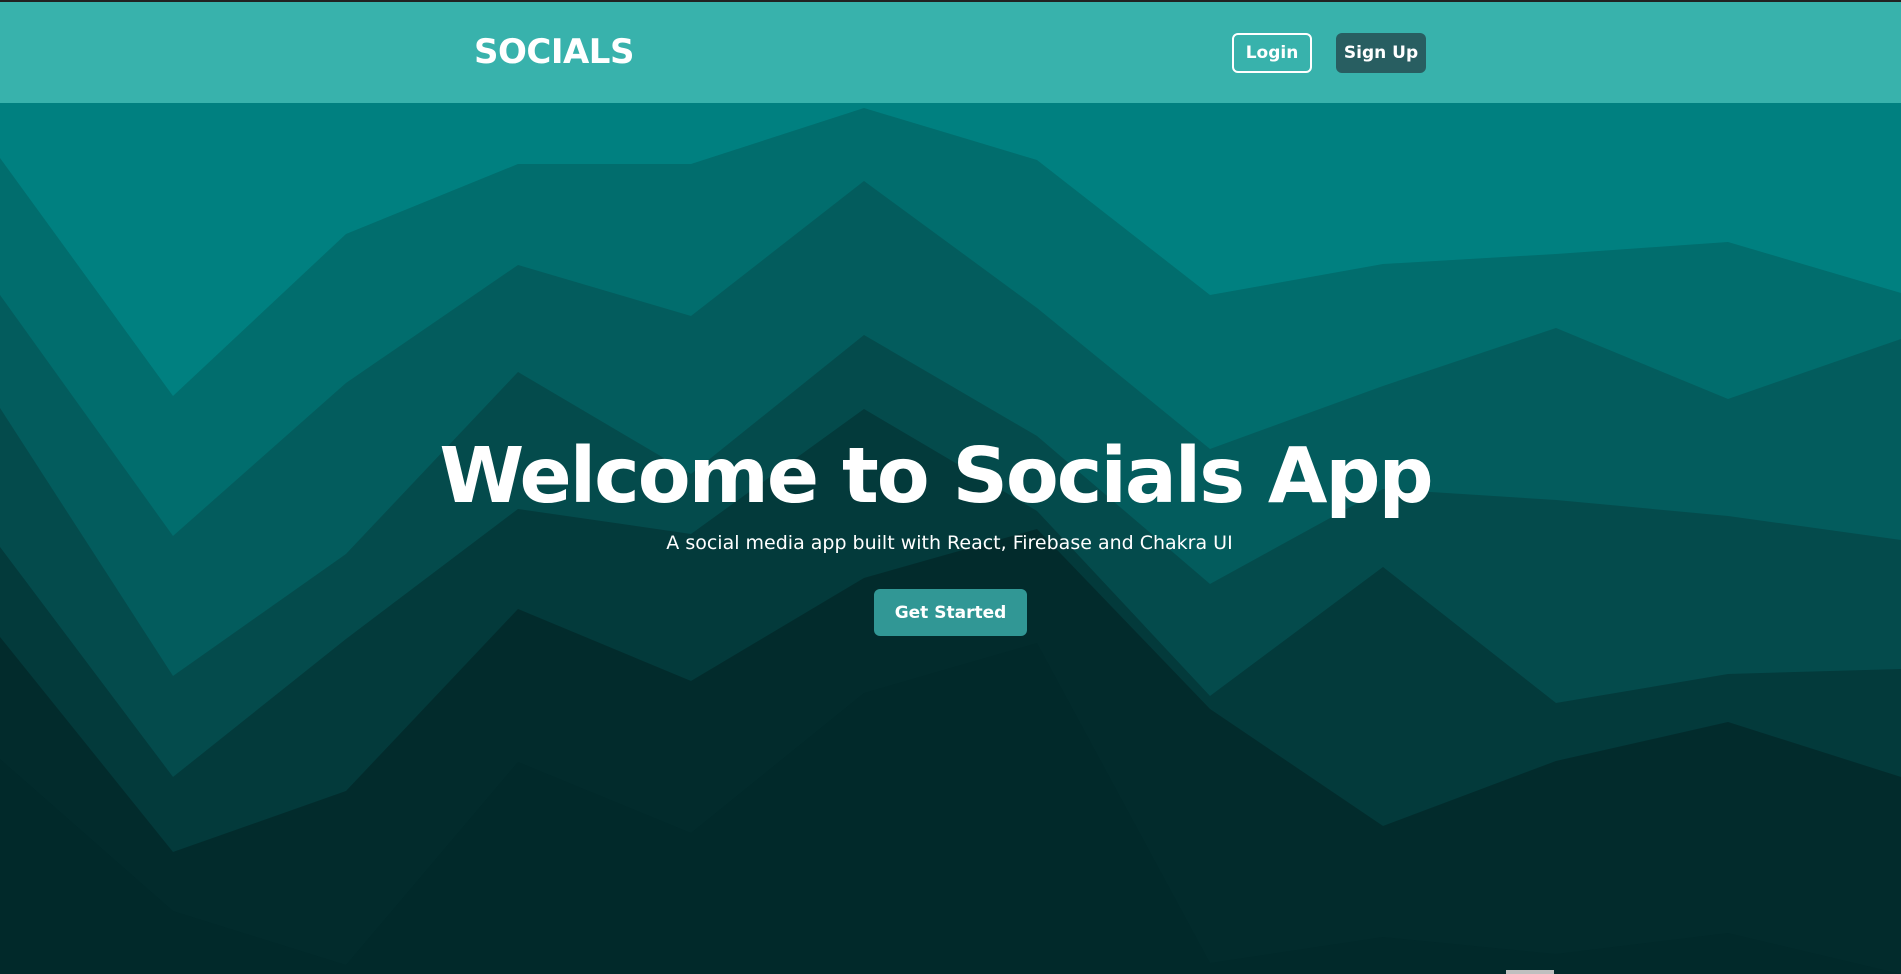  Describe the element at coordinates (950, 52) in the screenshot. I see `navbar: SOCIALS Login Sign Up` at that location.